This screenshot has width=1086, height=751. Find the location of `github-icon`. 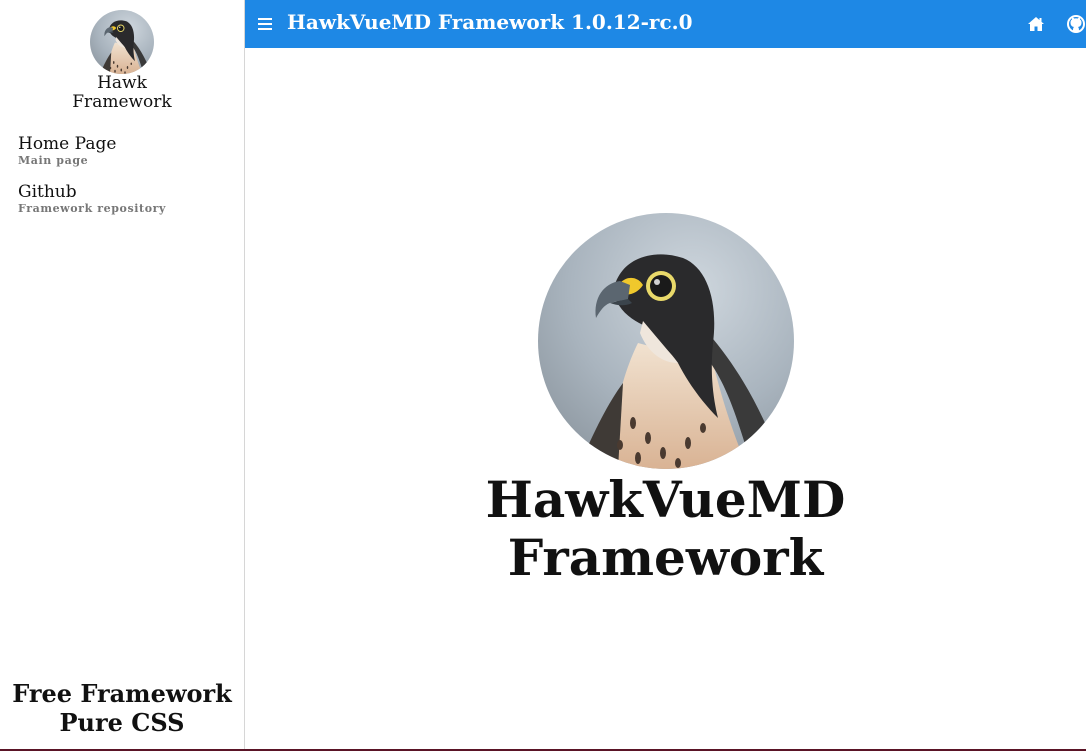

github-icon is located at coordinates (1076, 24).